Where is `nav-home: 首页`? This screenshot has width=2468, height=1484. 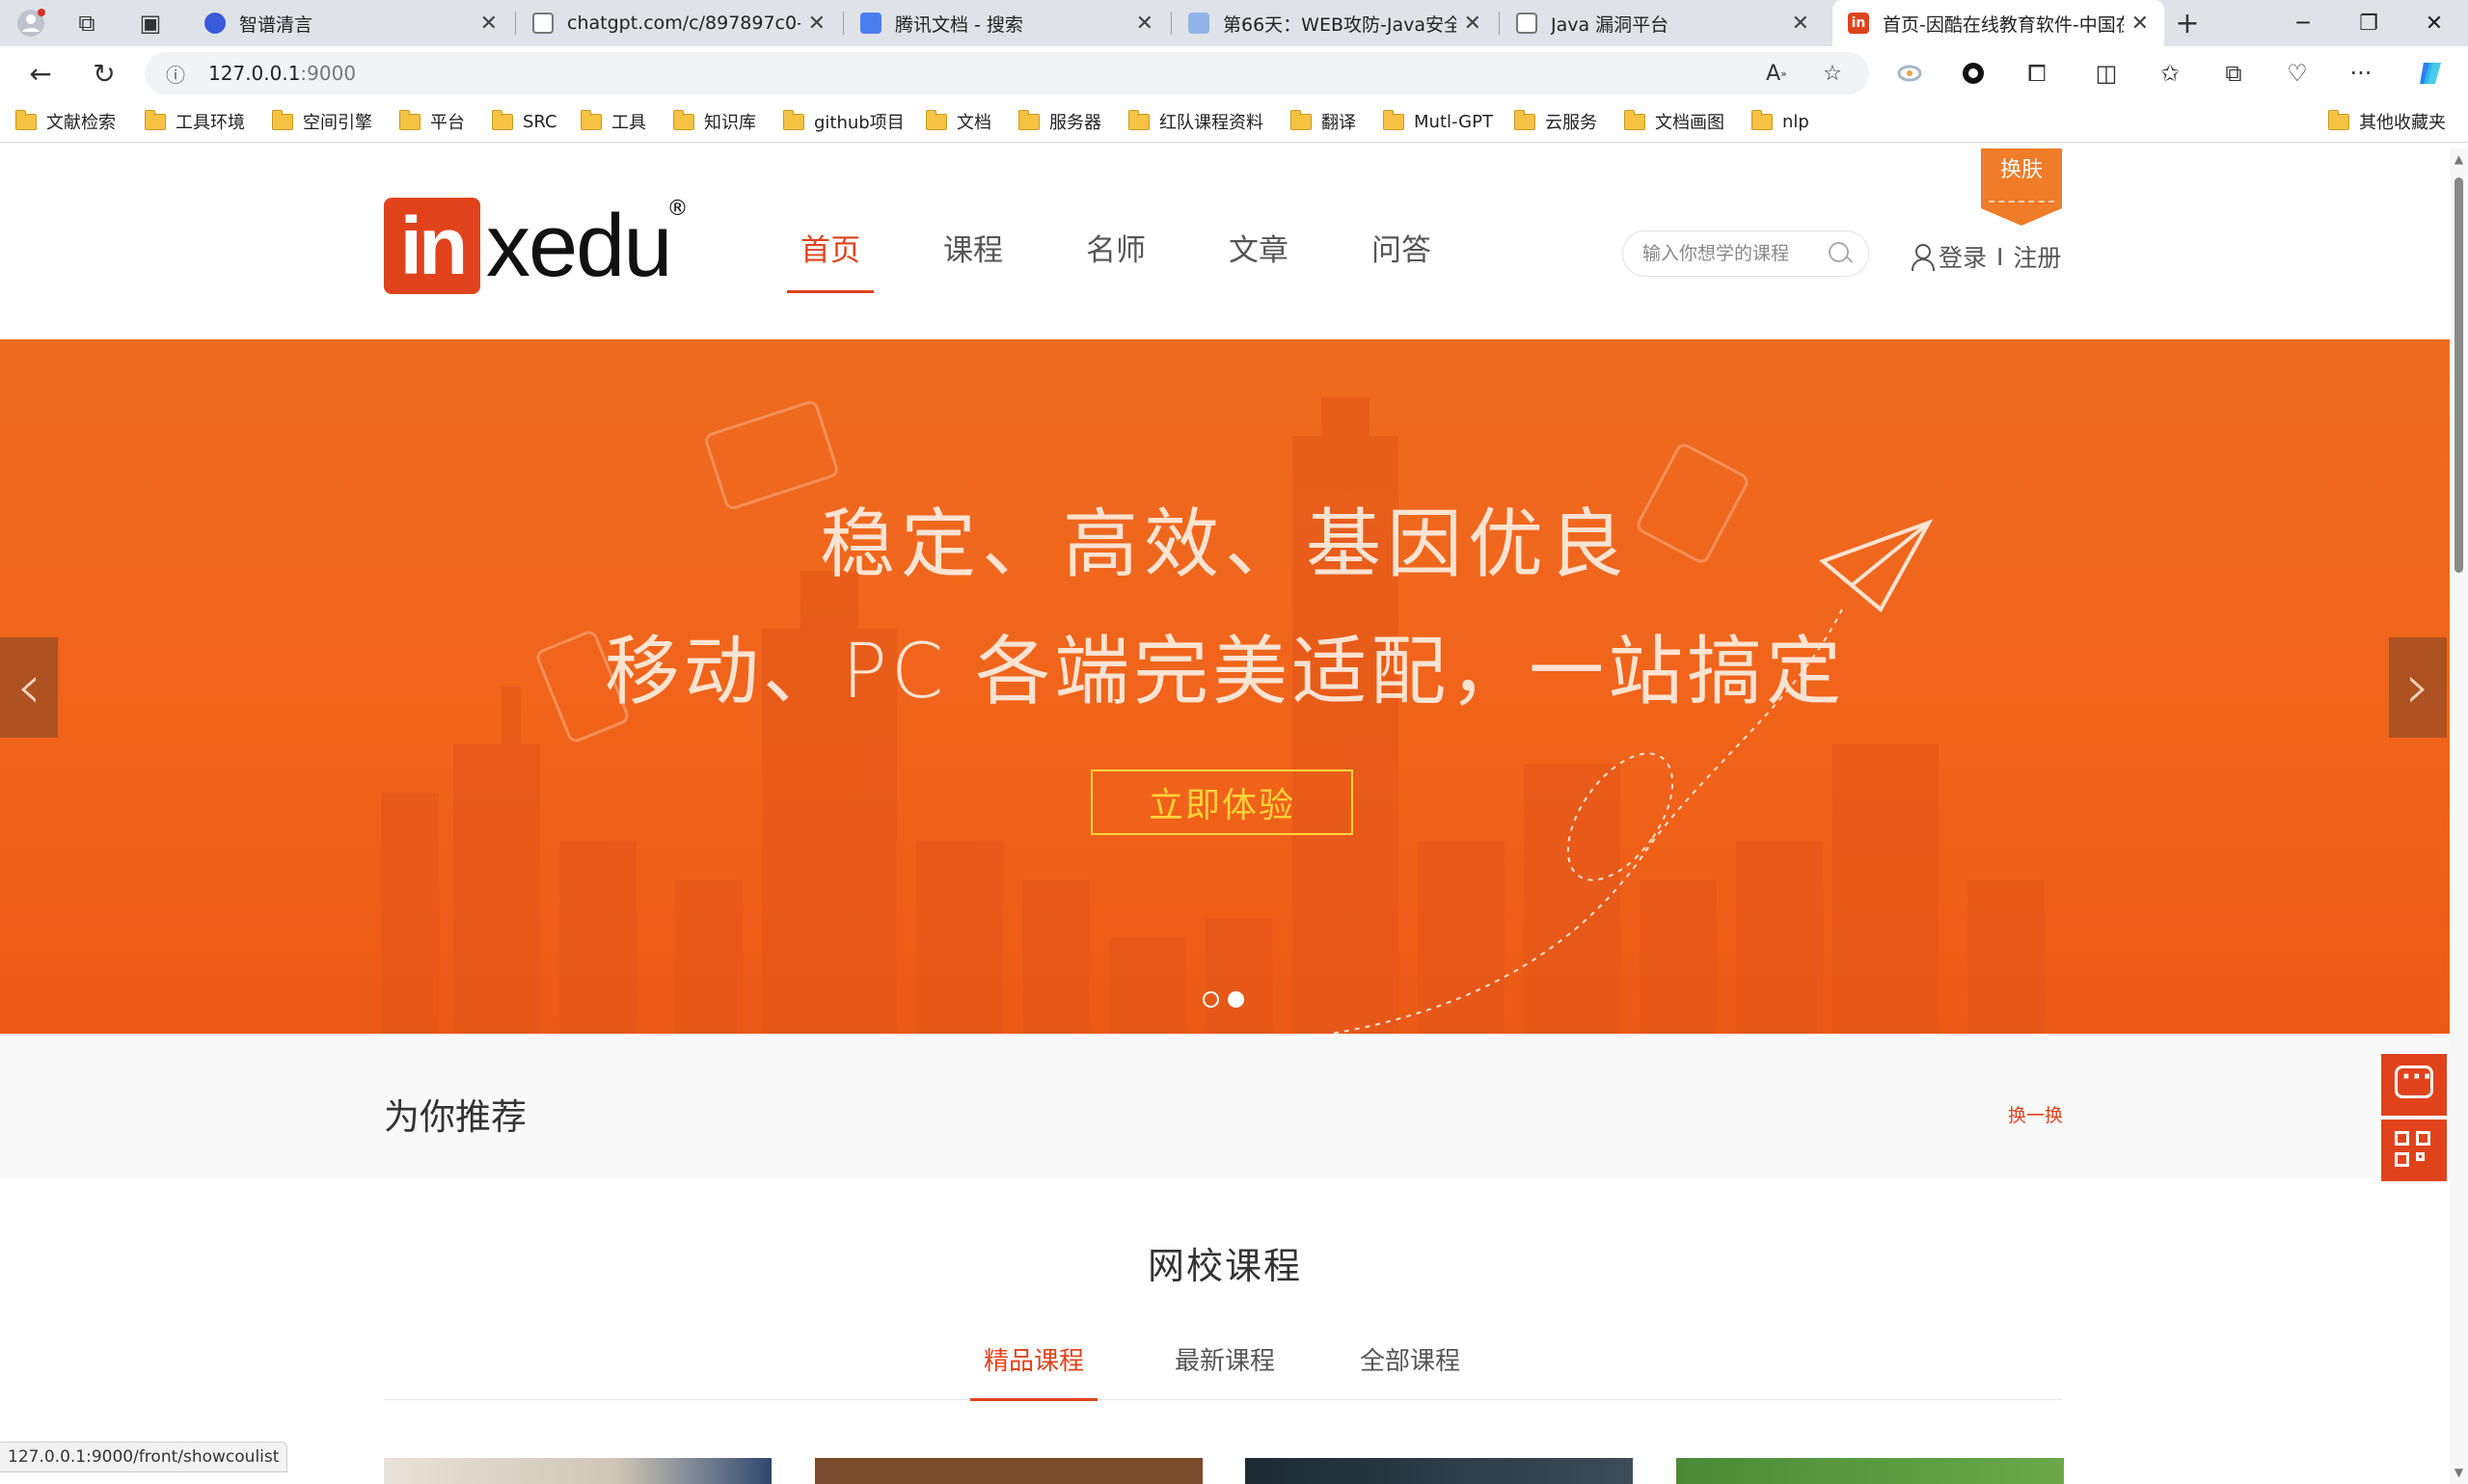
nav-home: 首页 is located at coordinates (830, 259).